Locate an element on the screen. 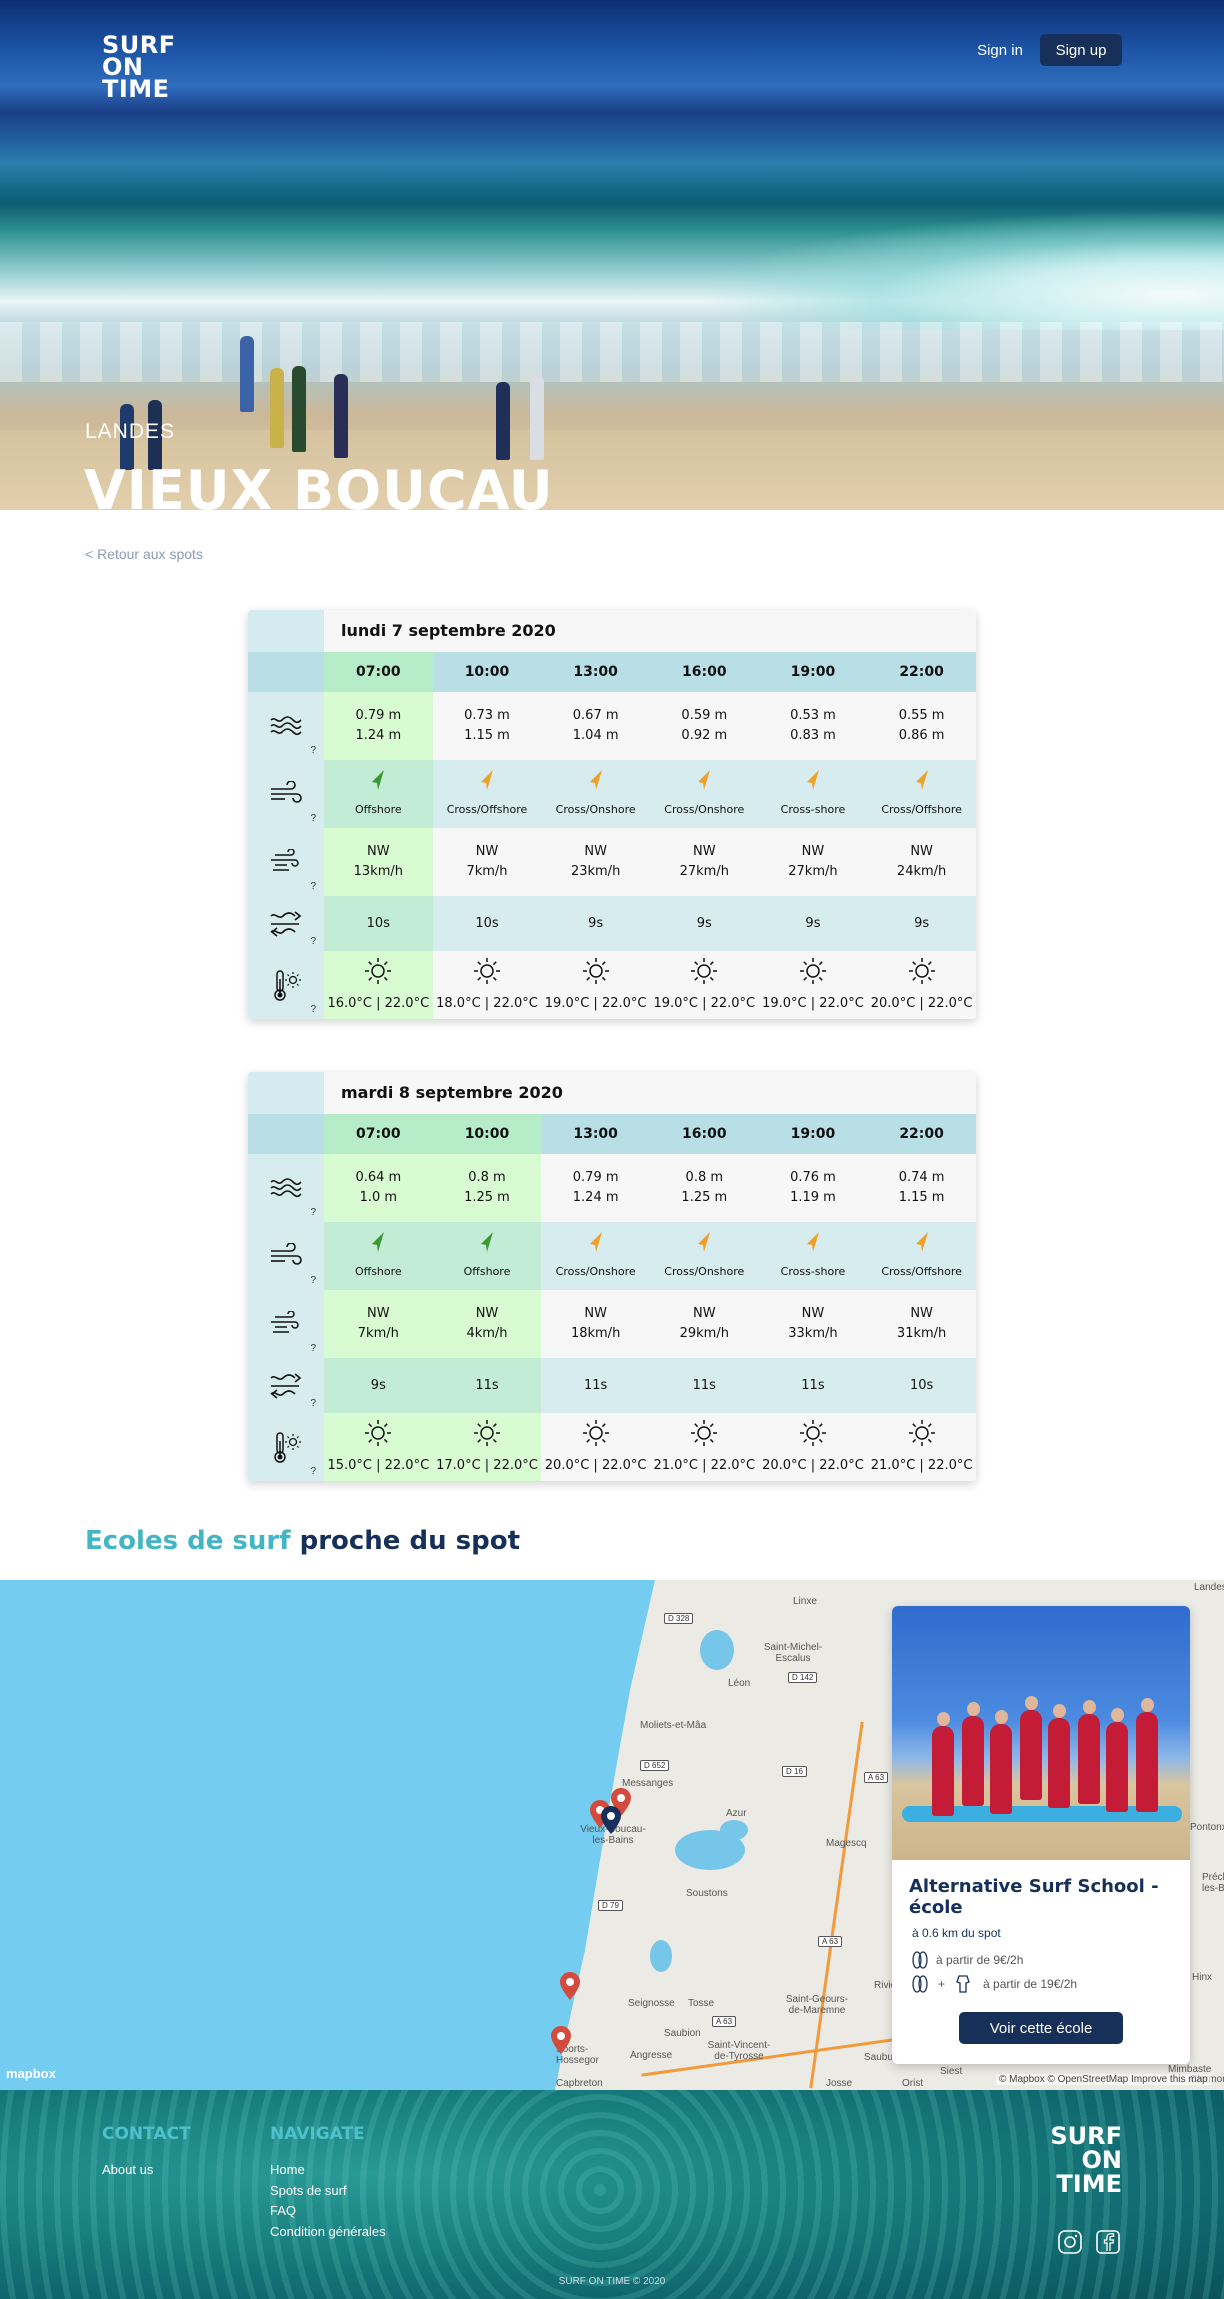  forecast-cell: 19.0°C | 22.0°C is located at coordinates (704, 985).